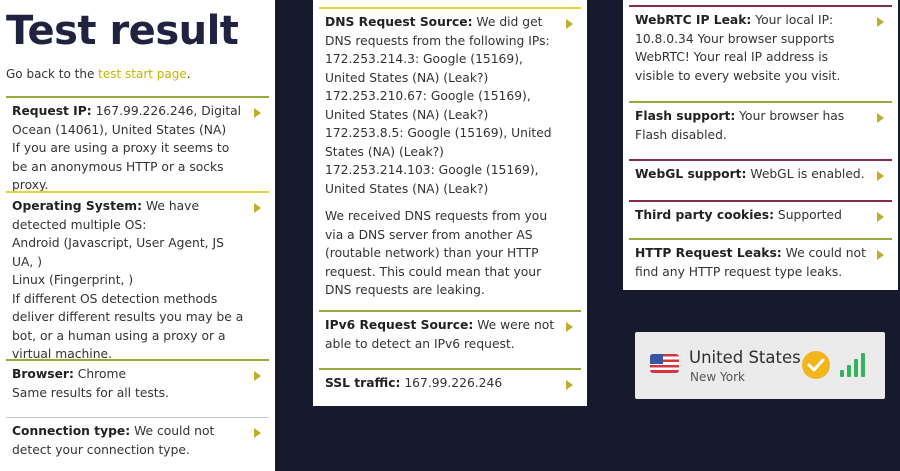 The width and height of the screenshot is (900, 471). Describe the element at coordinates (399, 22) in the screenshot. I see `dns-label: DNS Request Source:` at that location.